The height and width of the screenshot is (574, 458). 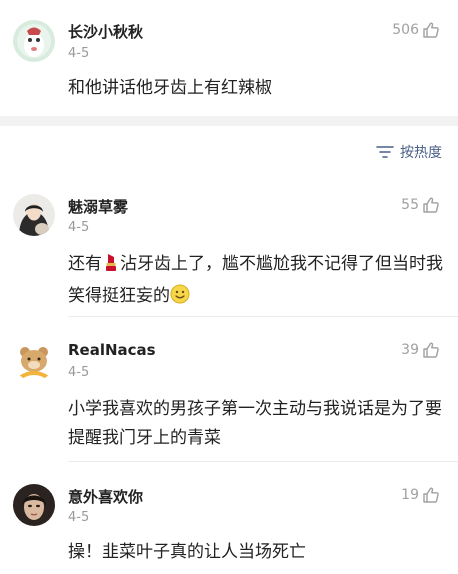 I want to click on like-count: 39, so click(x=410, y=350).